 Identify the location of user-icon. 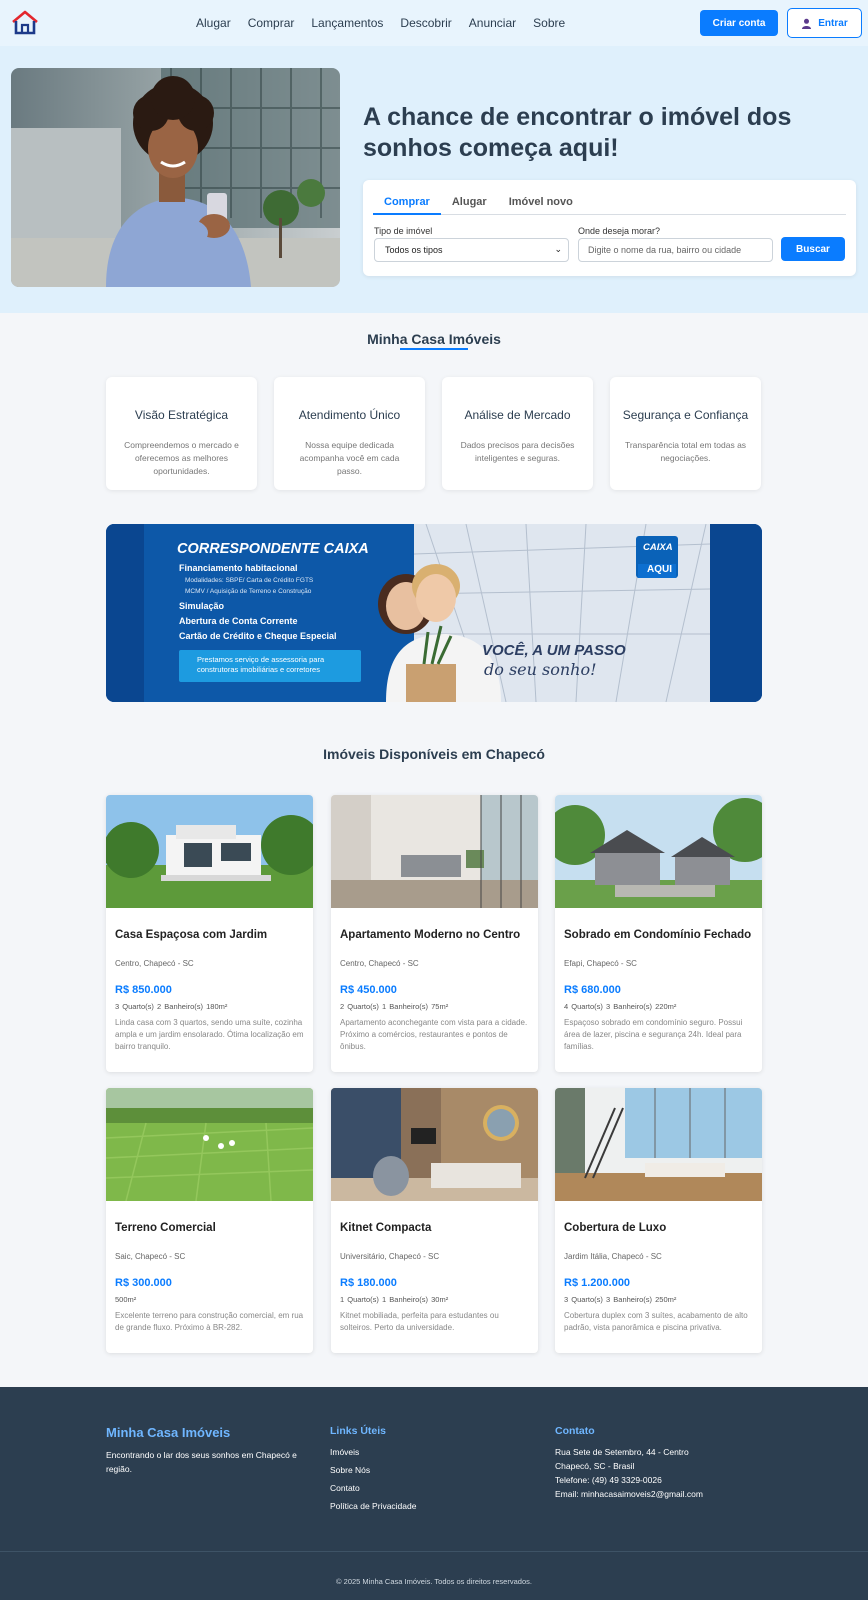
(807, 23).